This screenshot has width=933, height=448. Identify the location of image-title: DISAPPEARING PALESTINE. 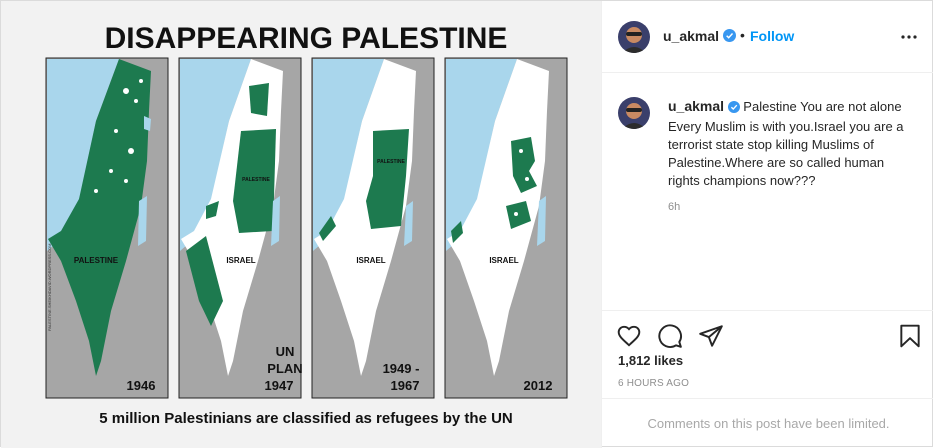
(306, 38).